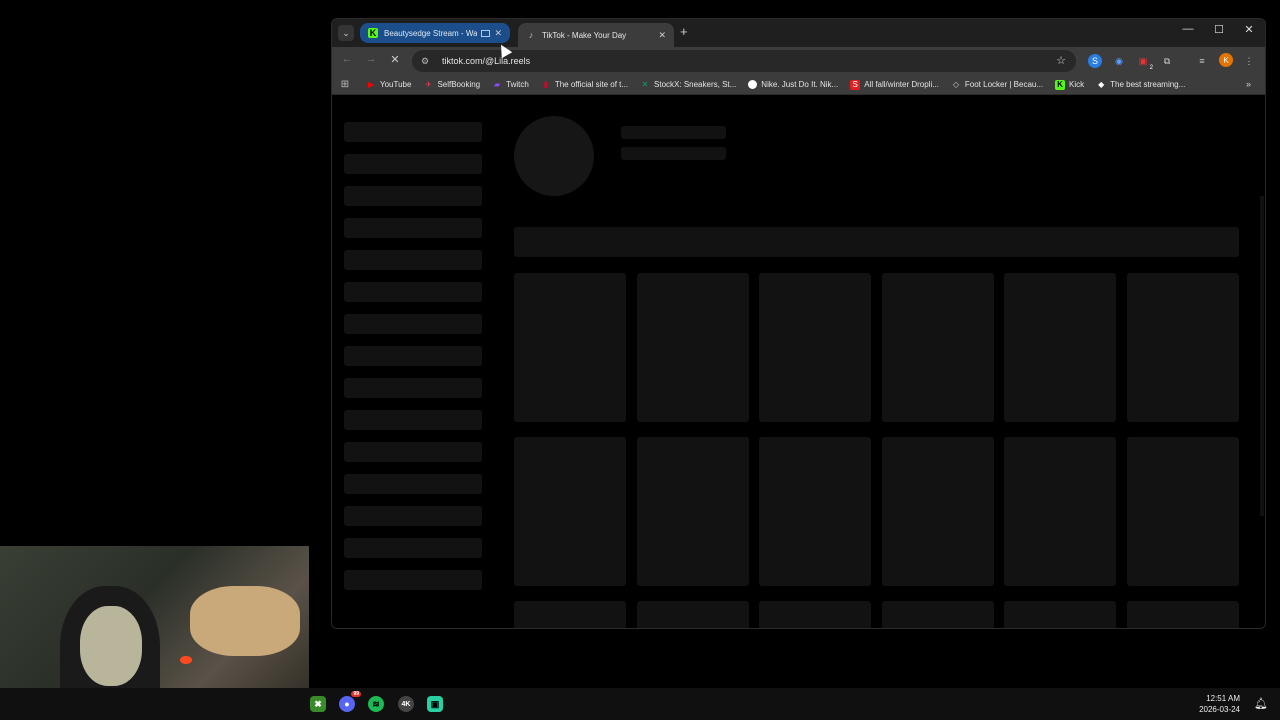  I want to click on streaming-app-icon: ▣, so click(435, 704).